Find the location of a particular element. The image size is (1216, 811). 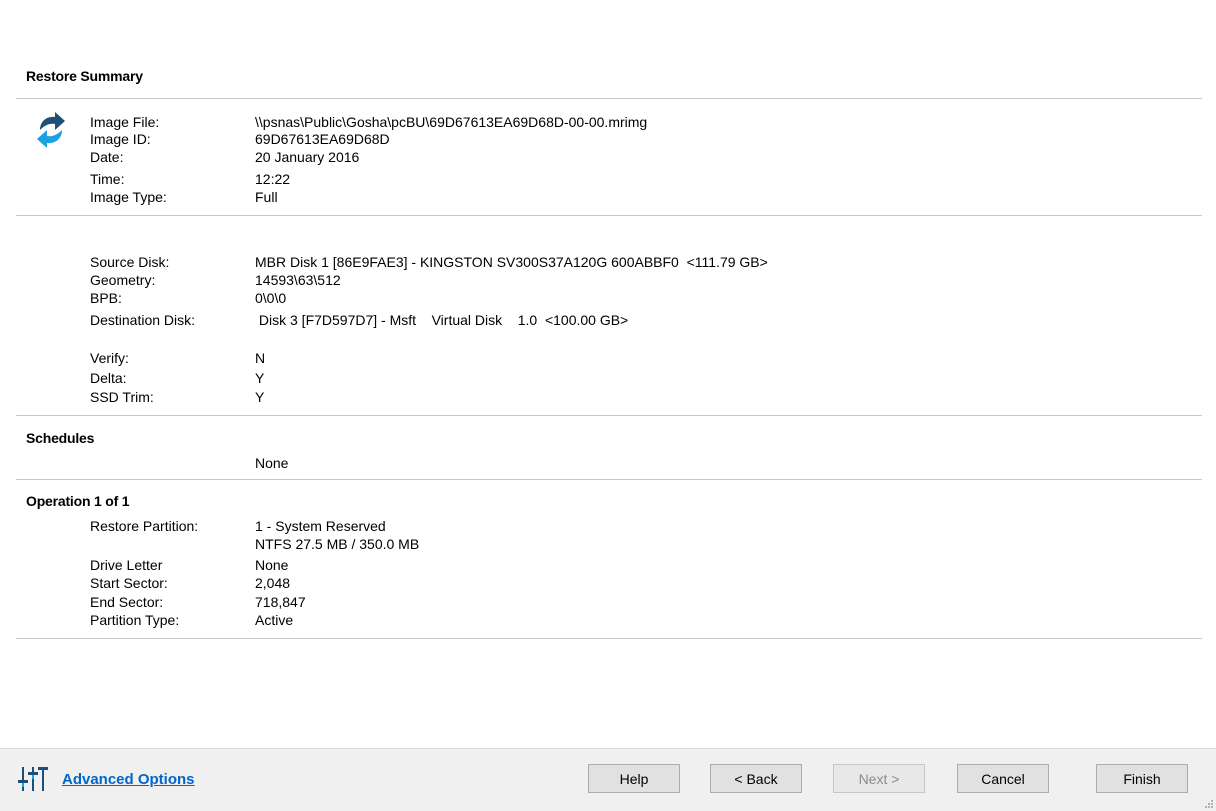

image-type-value: Full is located at coordinates (266, 197).